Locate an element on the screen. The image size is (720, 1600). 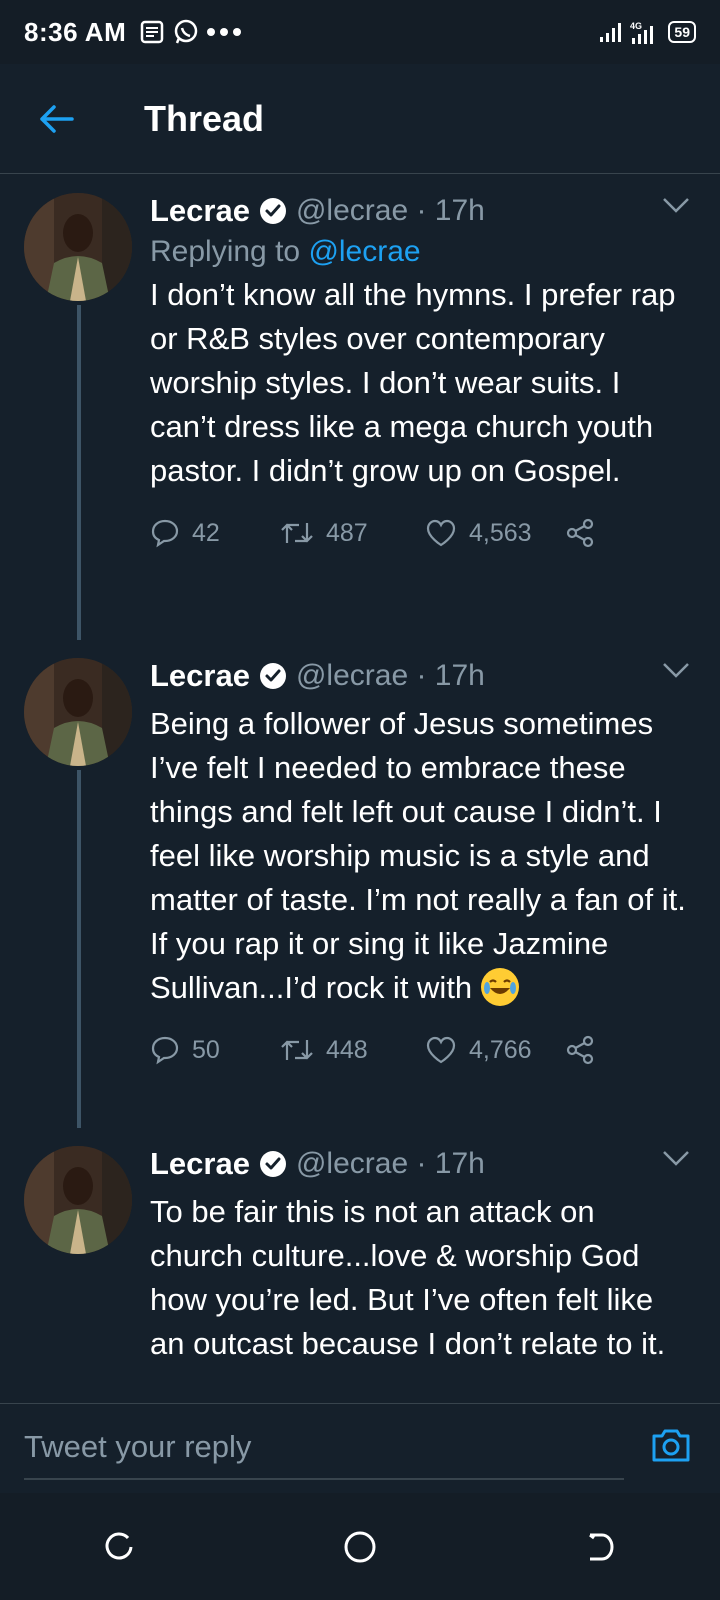
reply-input: Tweet your reply is located at coordinates (324, 1448).